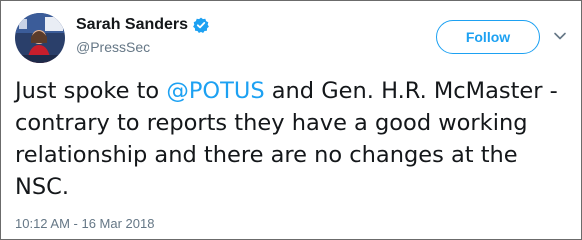  What do you see at coordinates (215, 91) in the screenshot?
I see `mention-link: @POTUS` at bounding box center [215, 91].